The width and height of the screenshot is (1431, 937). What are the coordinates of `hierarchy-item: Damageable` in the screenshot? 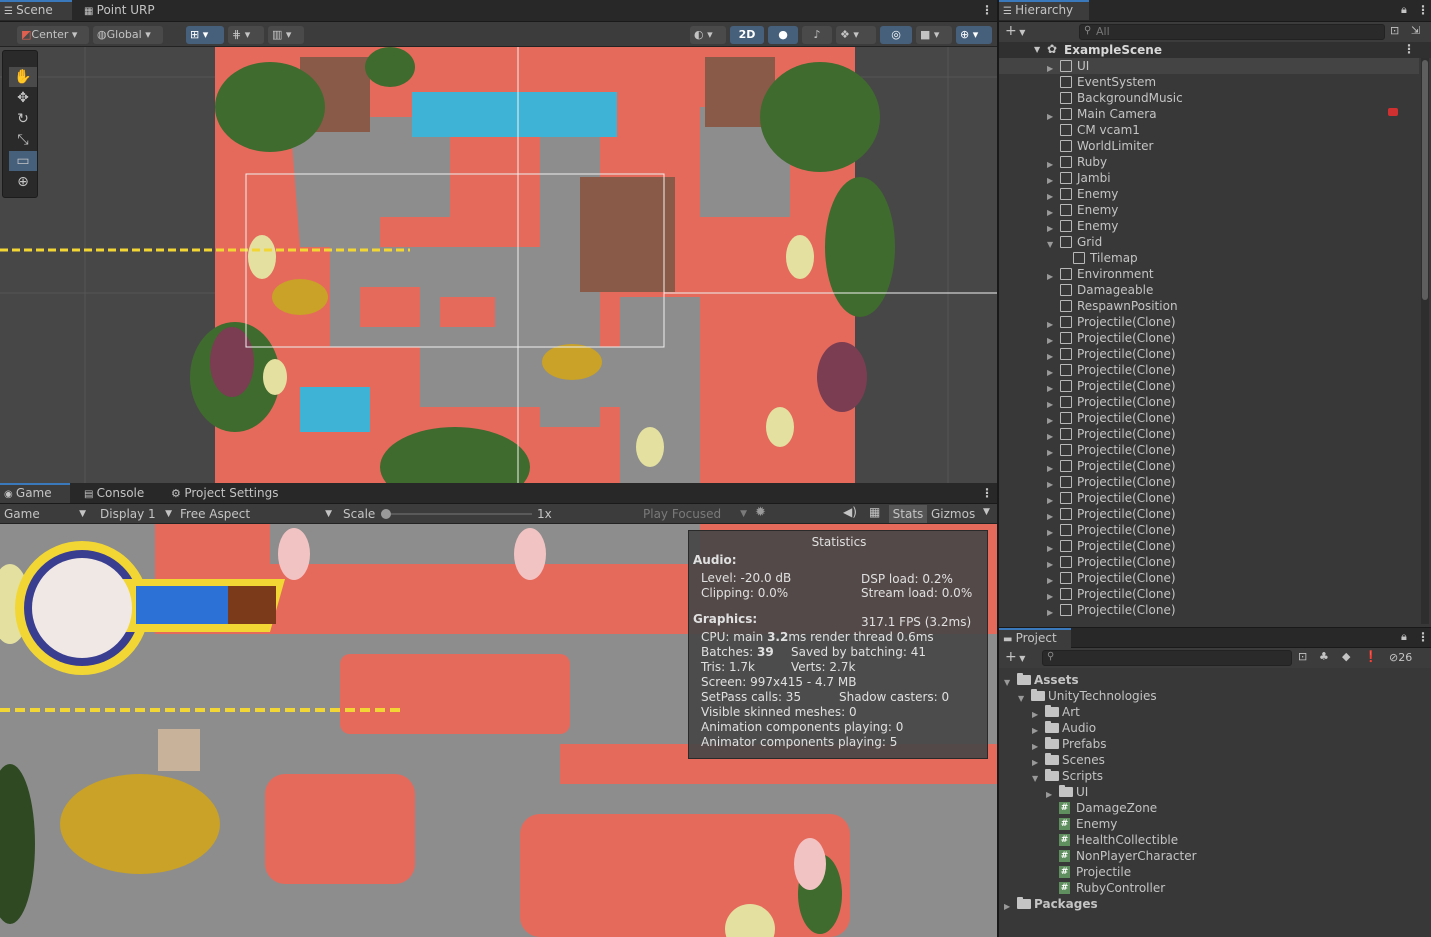 It's located at (1209, 290).